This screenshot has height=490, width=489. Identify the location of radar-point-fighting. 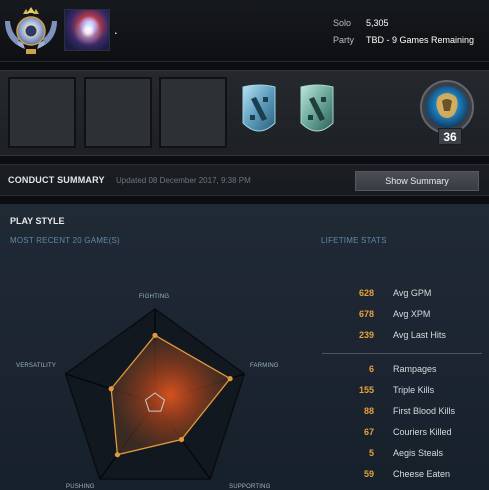
(155, 335).